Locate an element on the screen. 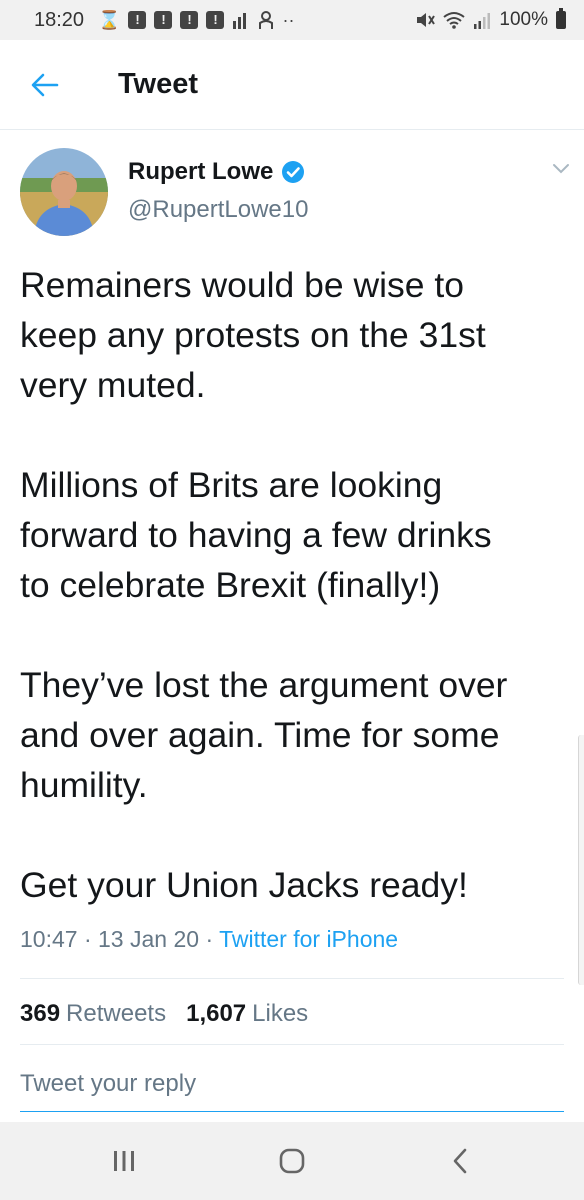 The image size is (584, 1200). app-header: Tweet is located at coordinates (292, 85).